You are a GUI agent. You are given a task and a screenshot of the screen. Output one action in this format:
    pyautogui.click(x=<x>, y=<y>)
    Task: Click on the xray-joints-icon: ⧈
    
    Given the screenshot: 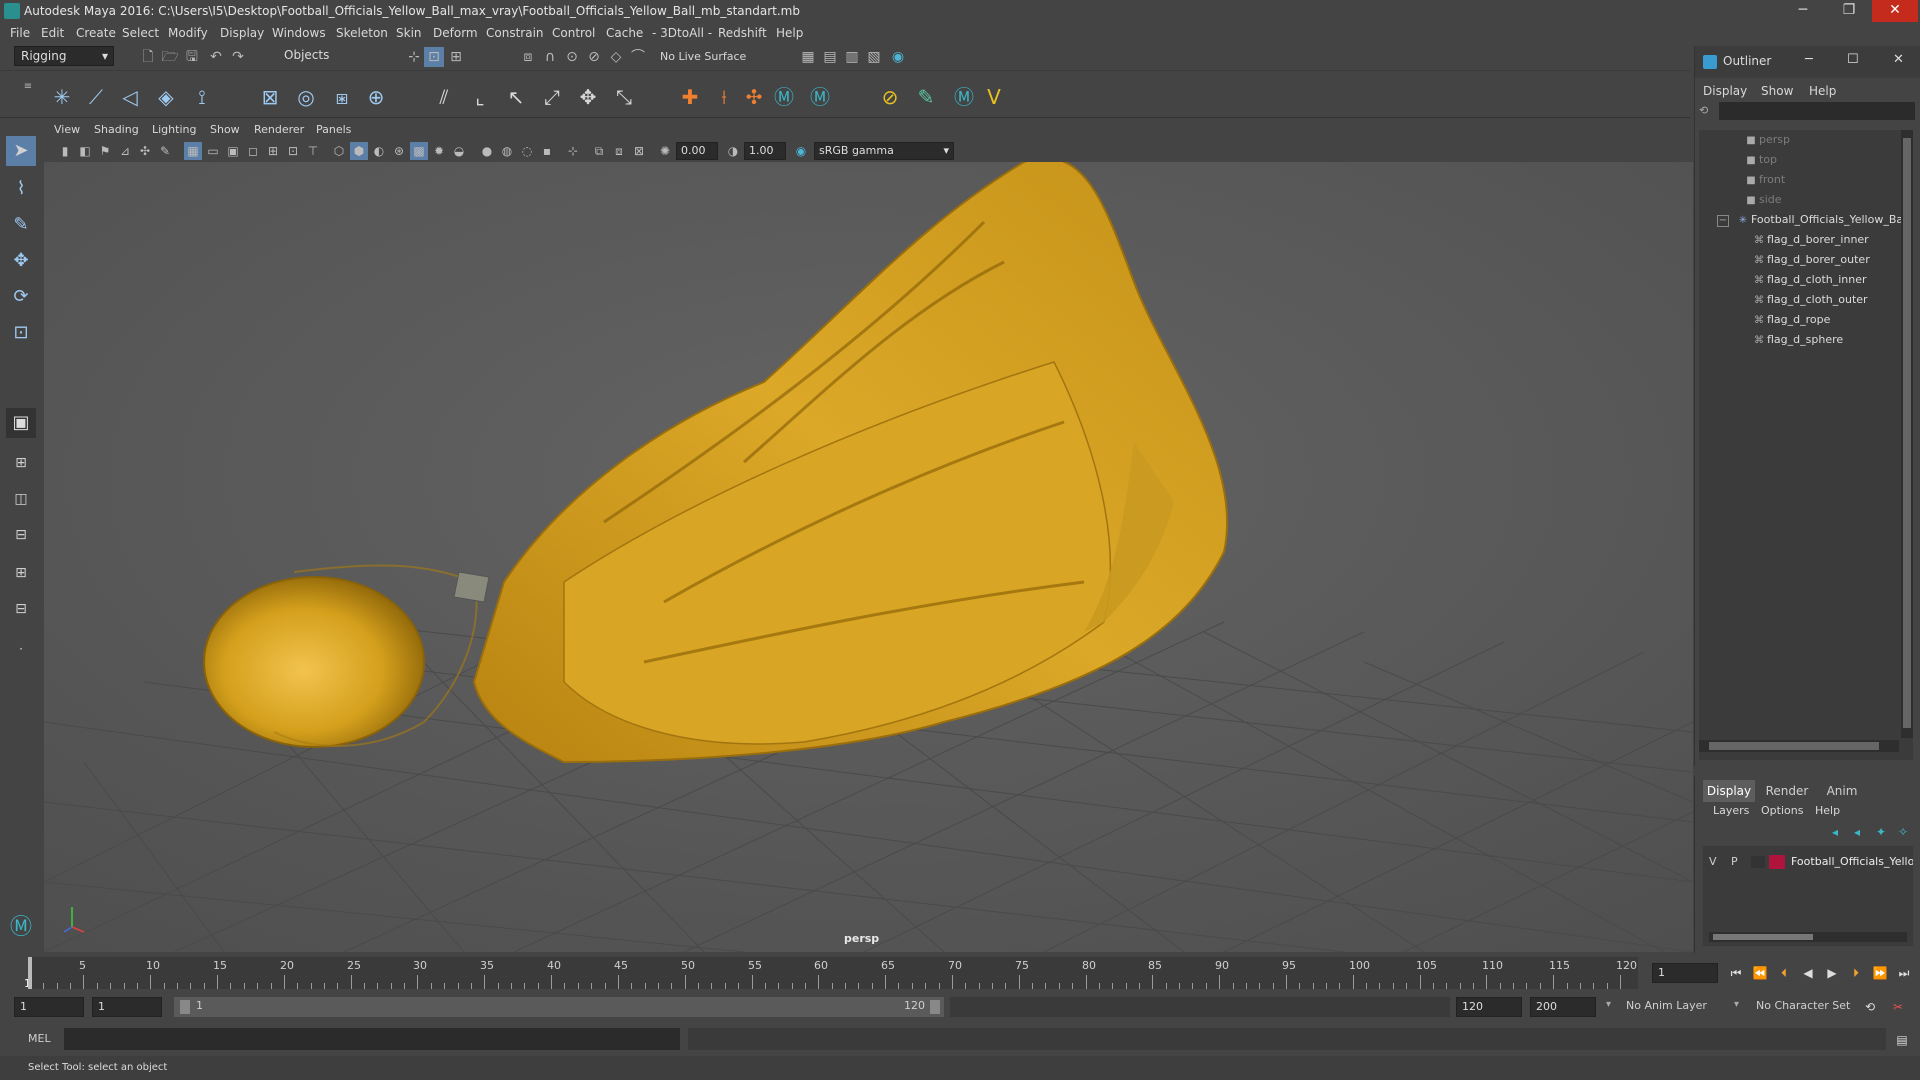 What is the action you would take?
    pyautogui.click(x=619, y=151)
    